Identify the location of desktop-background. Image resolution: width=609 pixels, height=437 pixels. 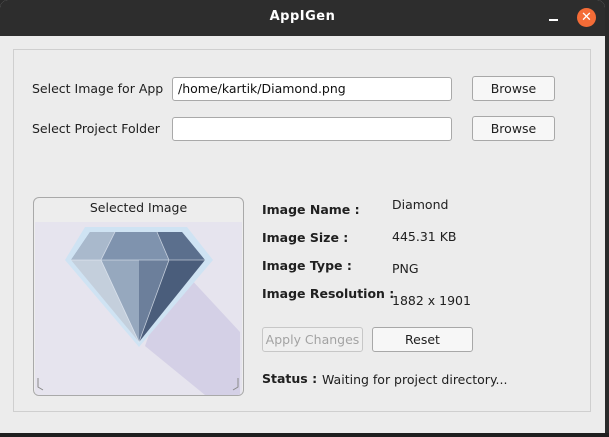
(304, 435).